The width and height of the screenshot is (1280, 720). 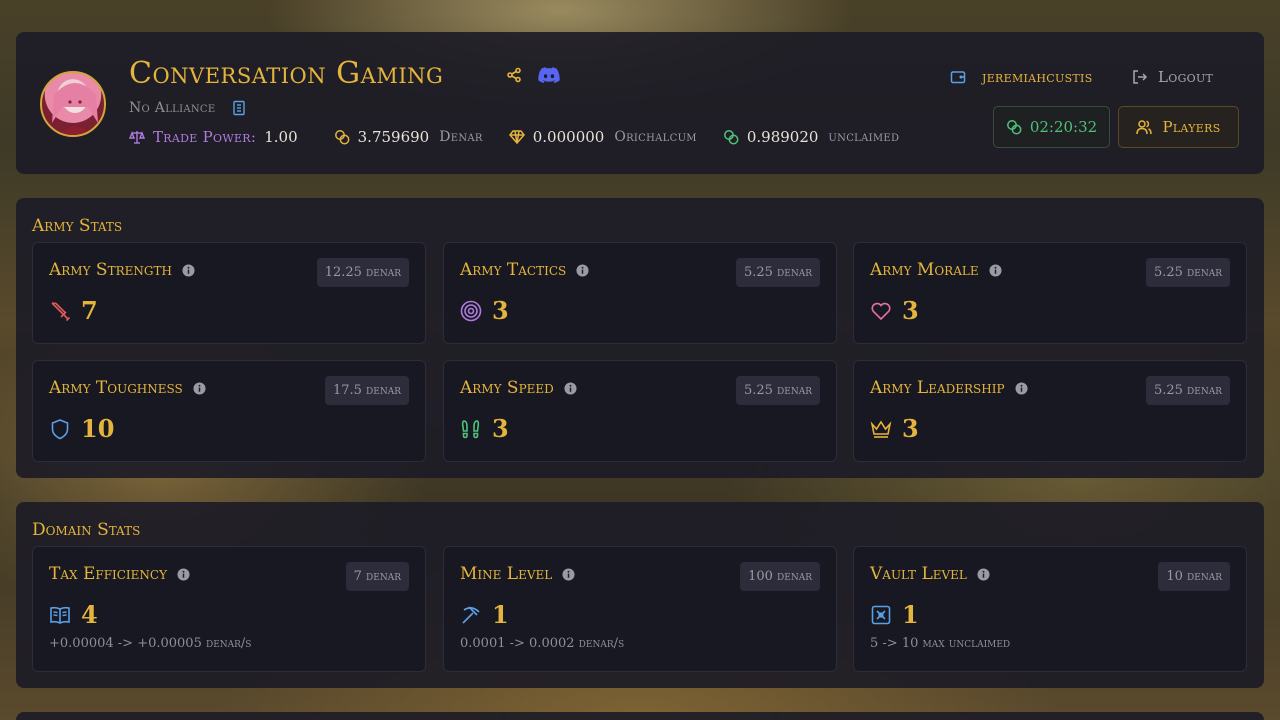 I want to click on gem-icon, so click(x=516, y=137).